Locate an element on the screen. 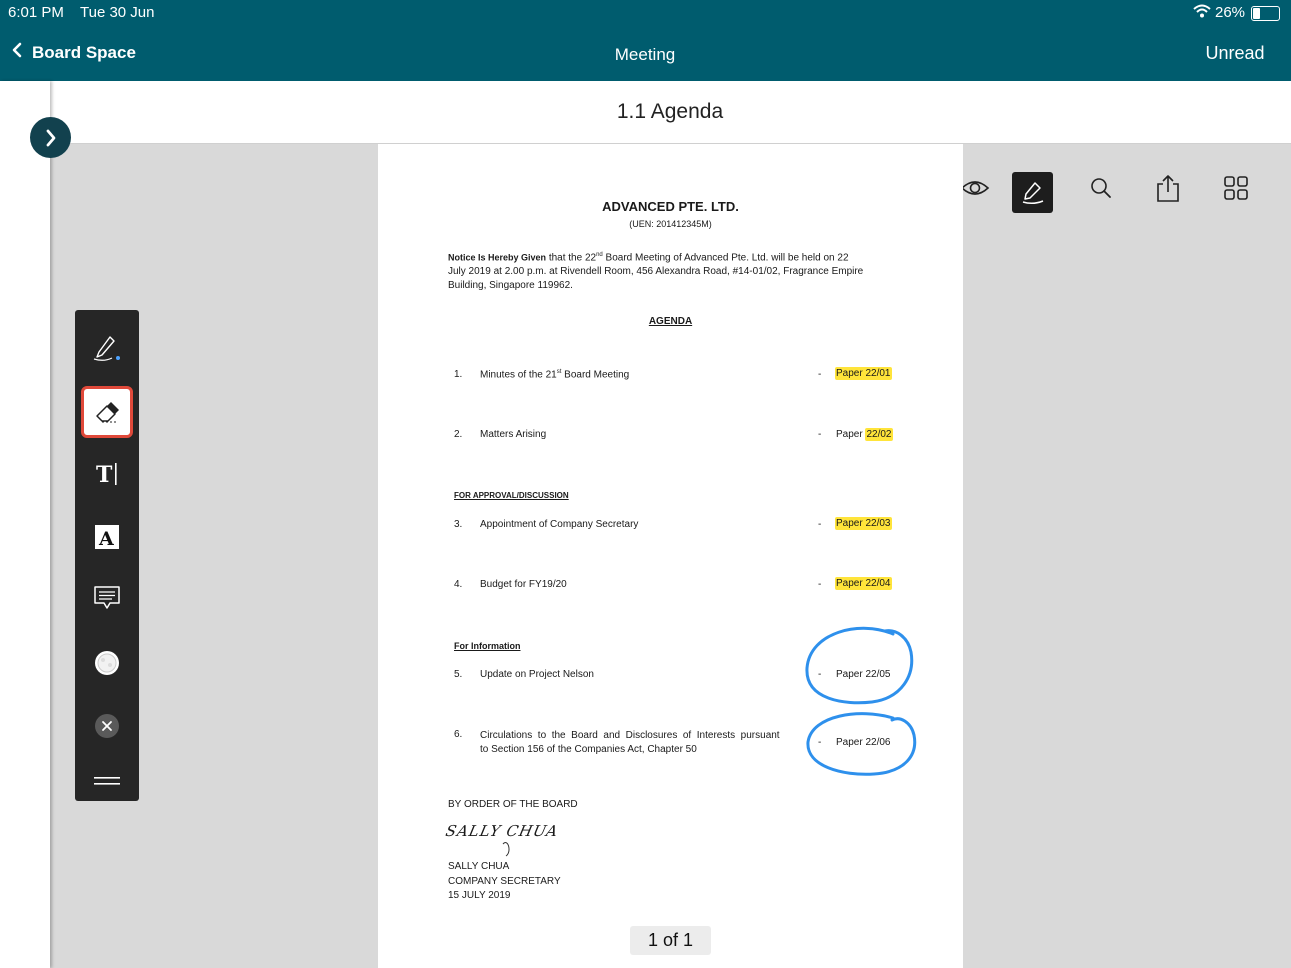 The height and width of the screenshot is (968, 1291). nav-bar: Board Space Meeting Unread is located at coordinates (645, 53).